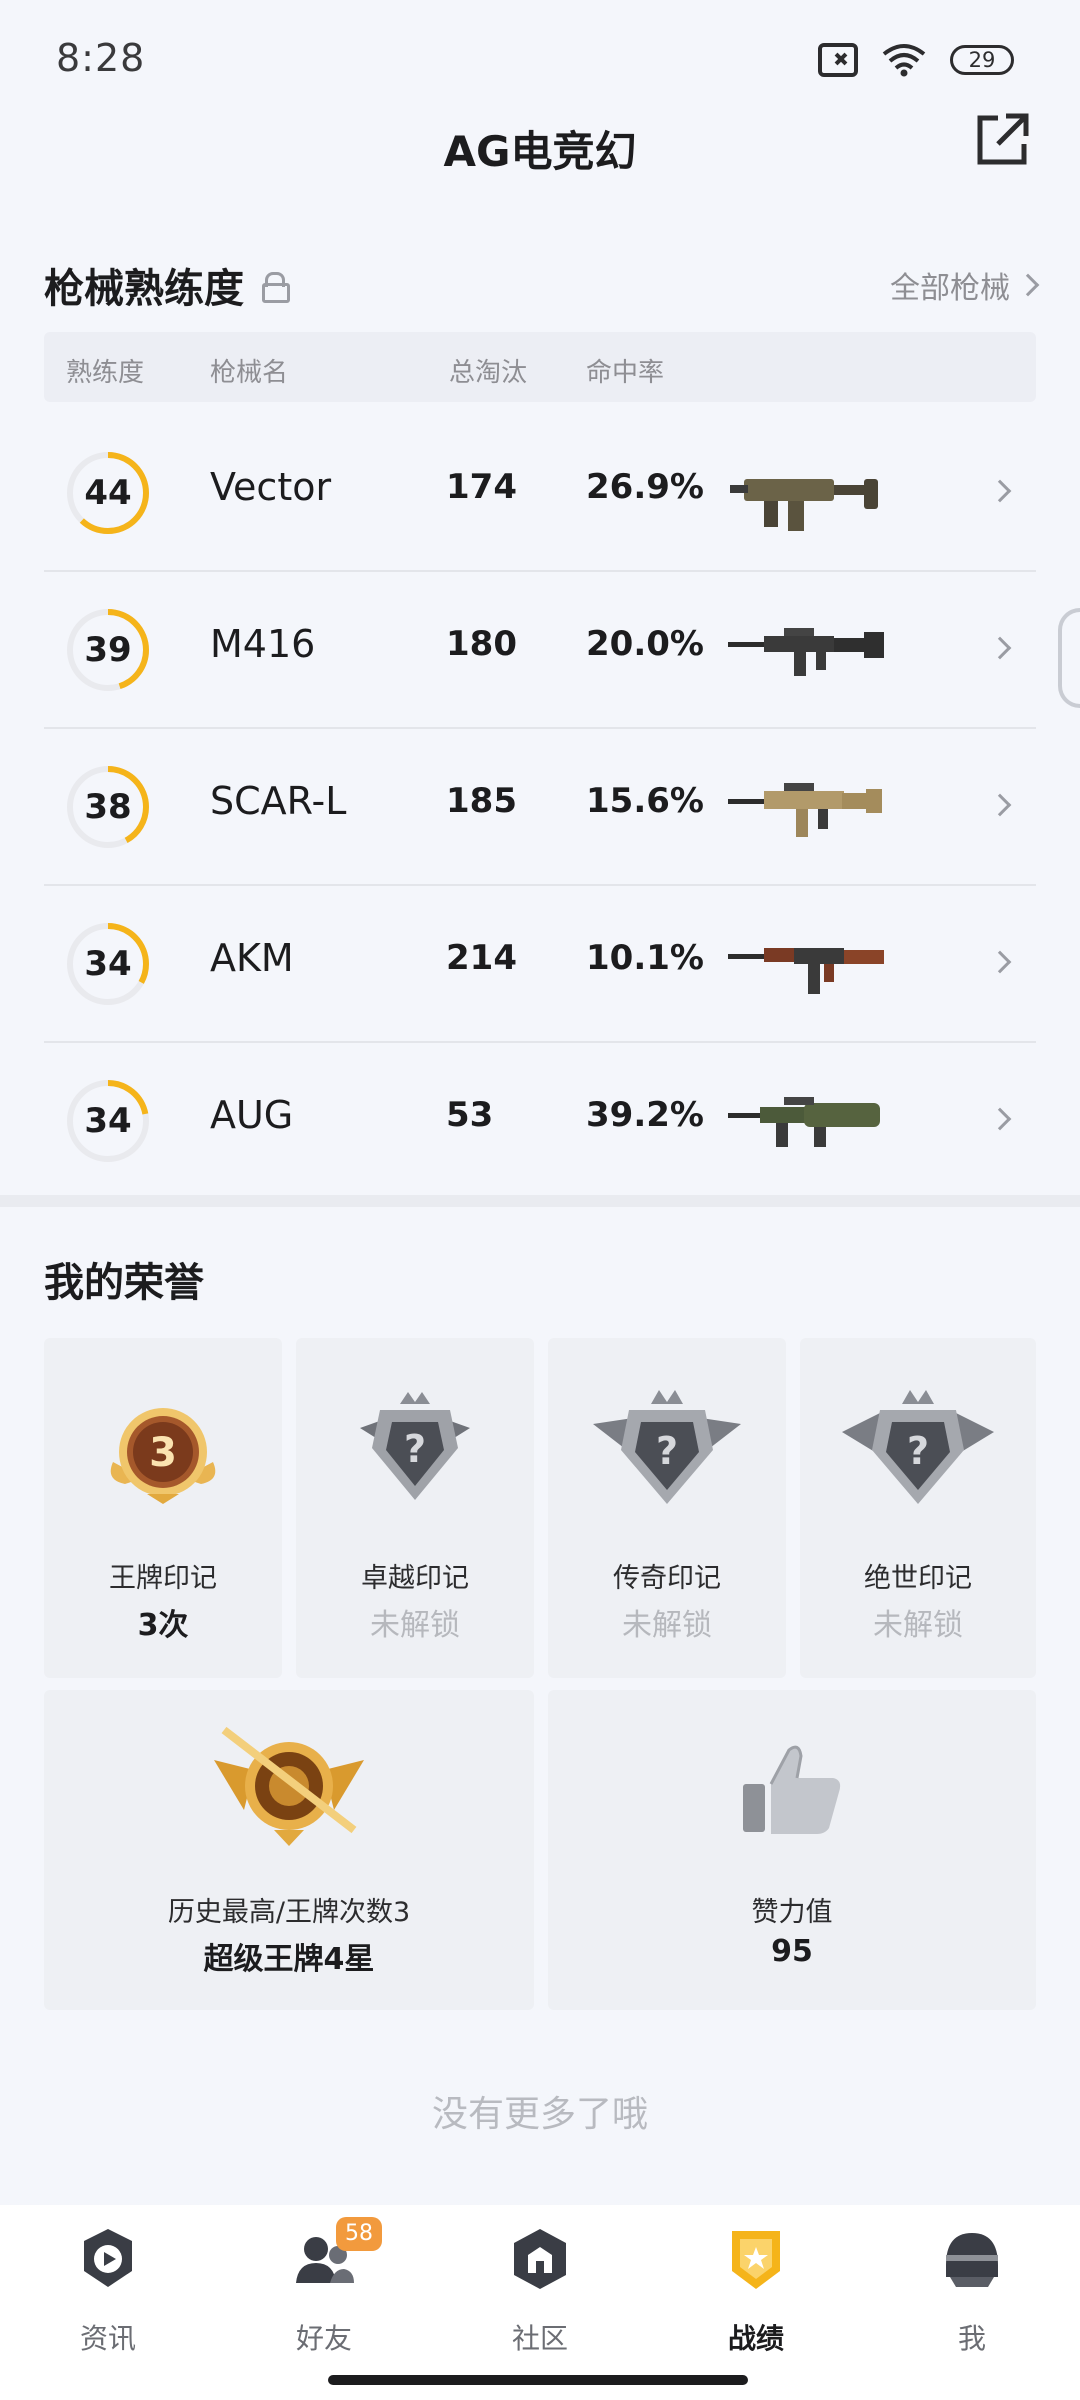 The width and height of the screenshot is (1080, 2400). I want to click on nav-item-profile: 我, so click(972, 2290).